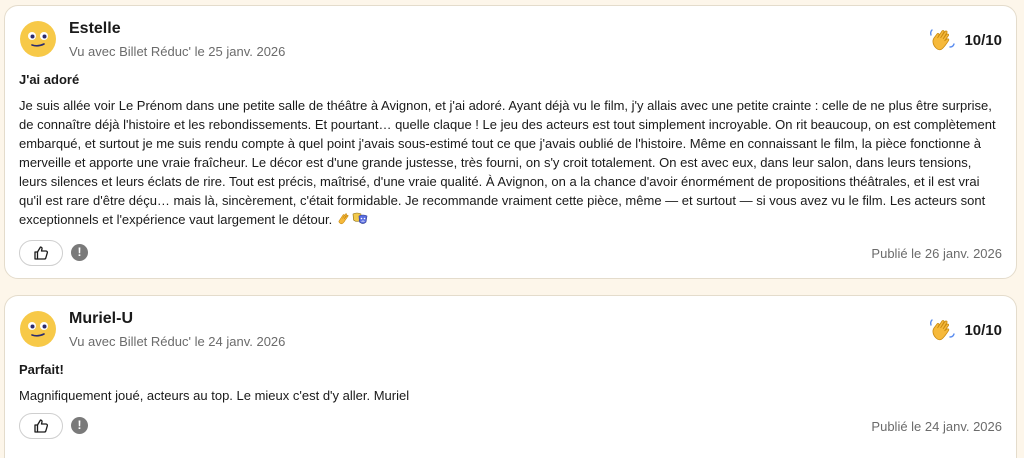  What do you see at coordinates (49, 79) in the screenshot?
I see `review-title: J'ai adoré` at bounding box center [49, 79].